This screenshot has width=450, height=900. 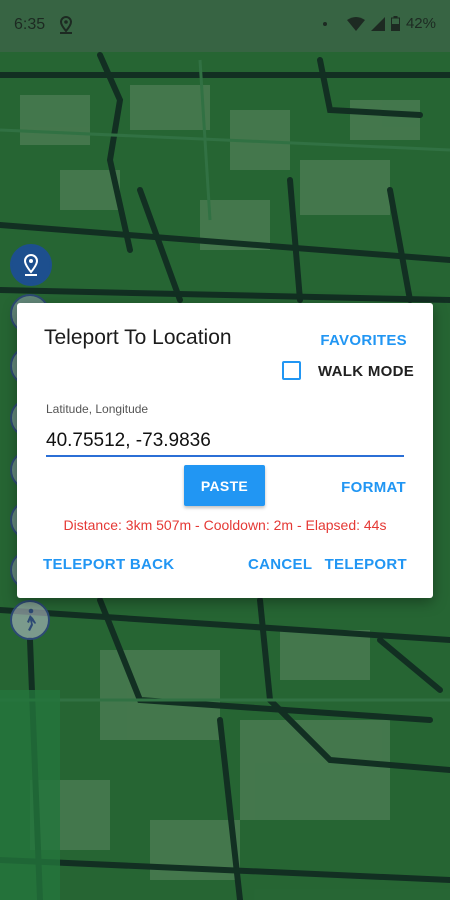 I want to click on cancel-button: CANCEL, so click(x=280, y=564).